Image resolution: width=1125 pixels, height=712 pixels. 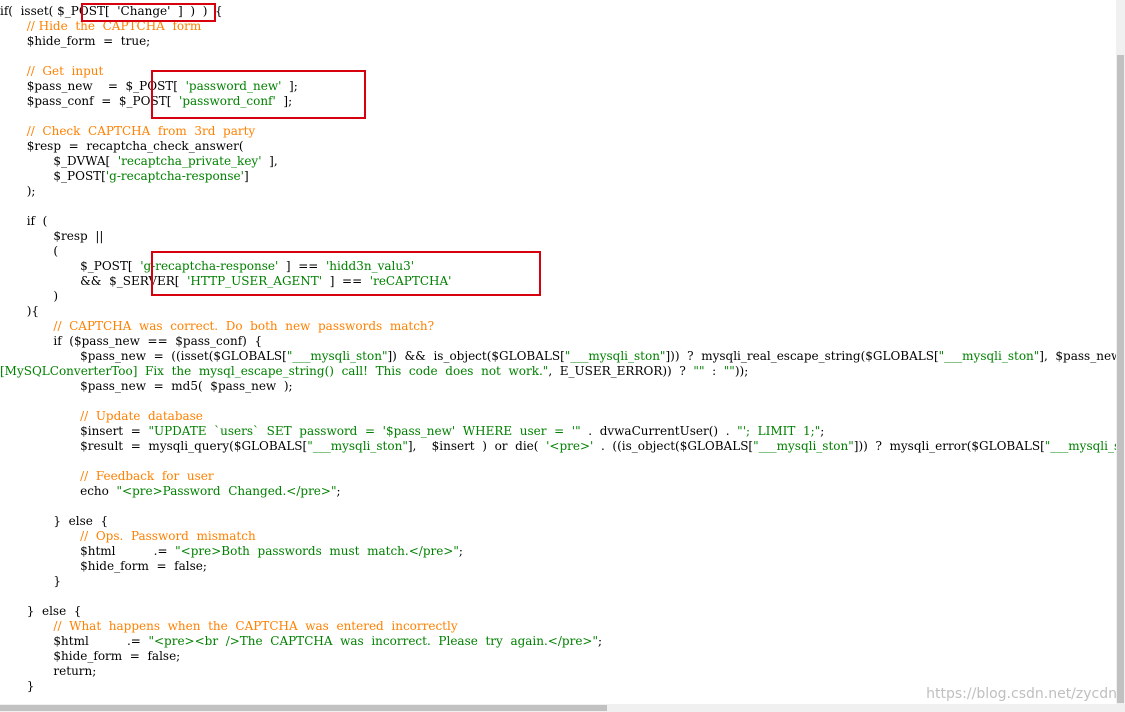 What do you see at coordinates (477, 446) in the screenshot?
I see `code-token: ], $insert ) or die(` at bounding box center [477, 446].